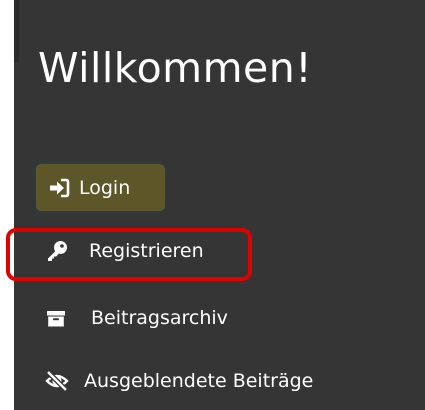 This screenshot has height=410, width=425. Describe the element at coordinates (57, 251) in the screenshot. I see `key-icon` at that location.